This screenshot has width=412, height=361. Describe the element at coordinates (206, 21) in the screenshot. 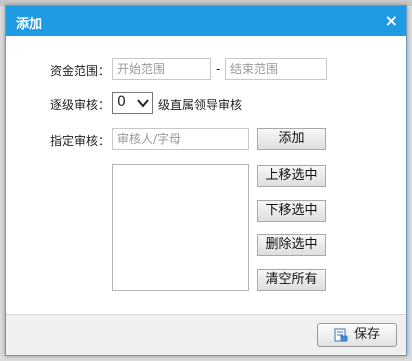

I see `dialog-titlebar: 添加 ×` at that location.